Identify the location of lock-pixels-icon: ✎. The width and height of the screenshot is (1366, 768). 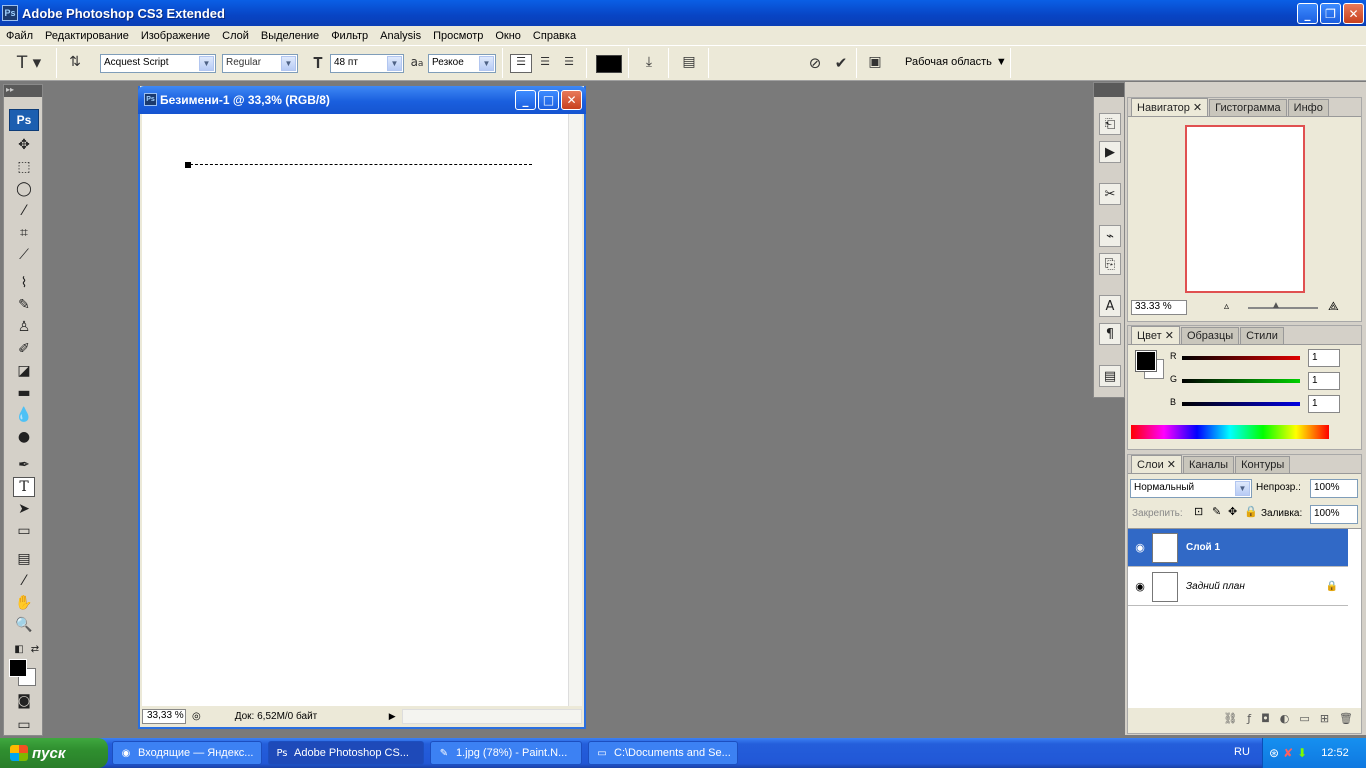
(1216, 511).